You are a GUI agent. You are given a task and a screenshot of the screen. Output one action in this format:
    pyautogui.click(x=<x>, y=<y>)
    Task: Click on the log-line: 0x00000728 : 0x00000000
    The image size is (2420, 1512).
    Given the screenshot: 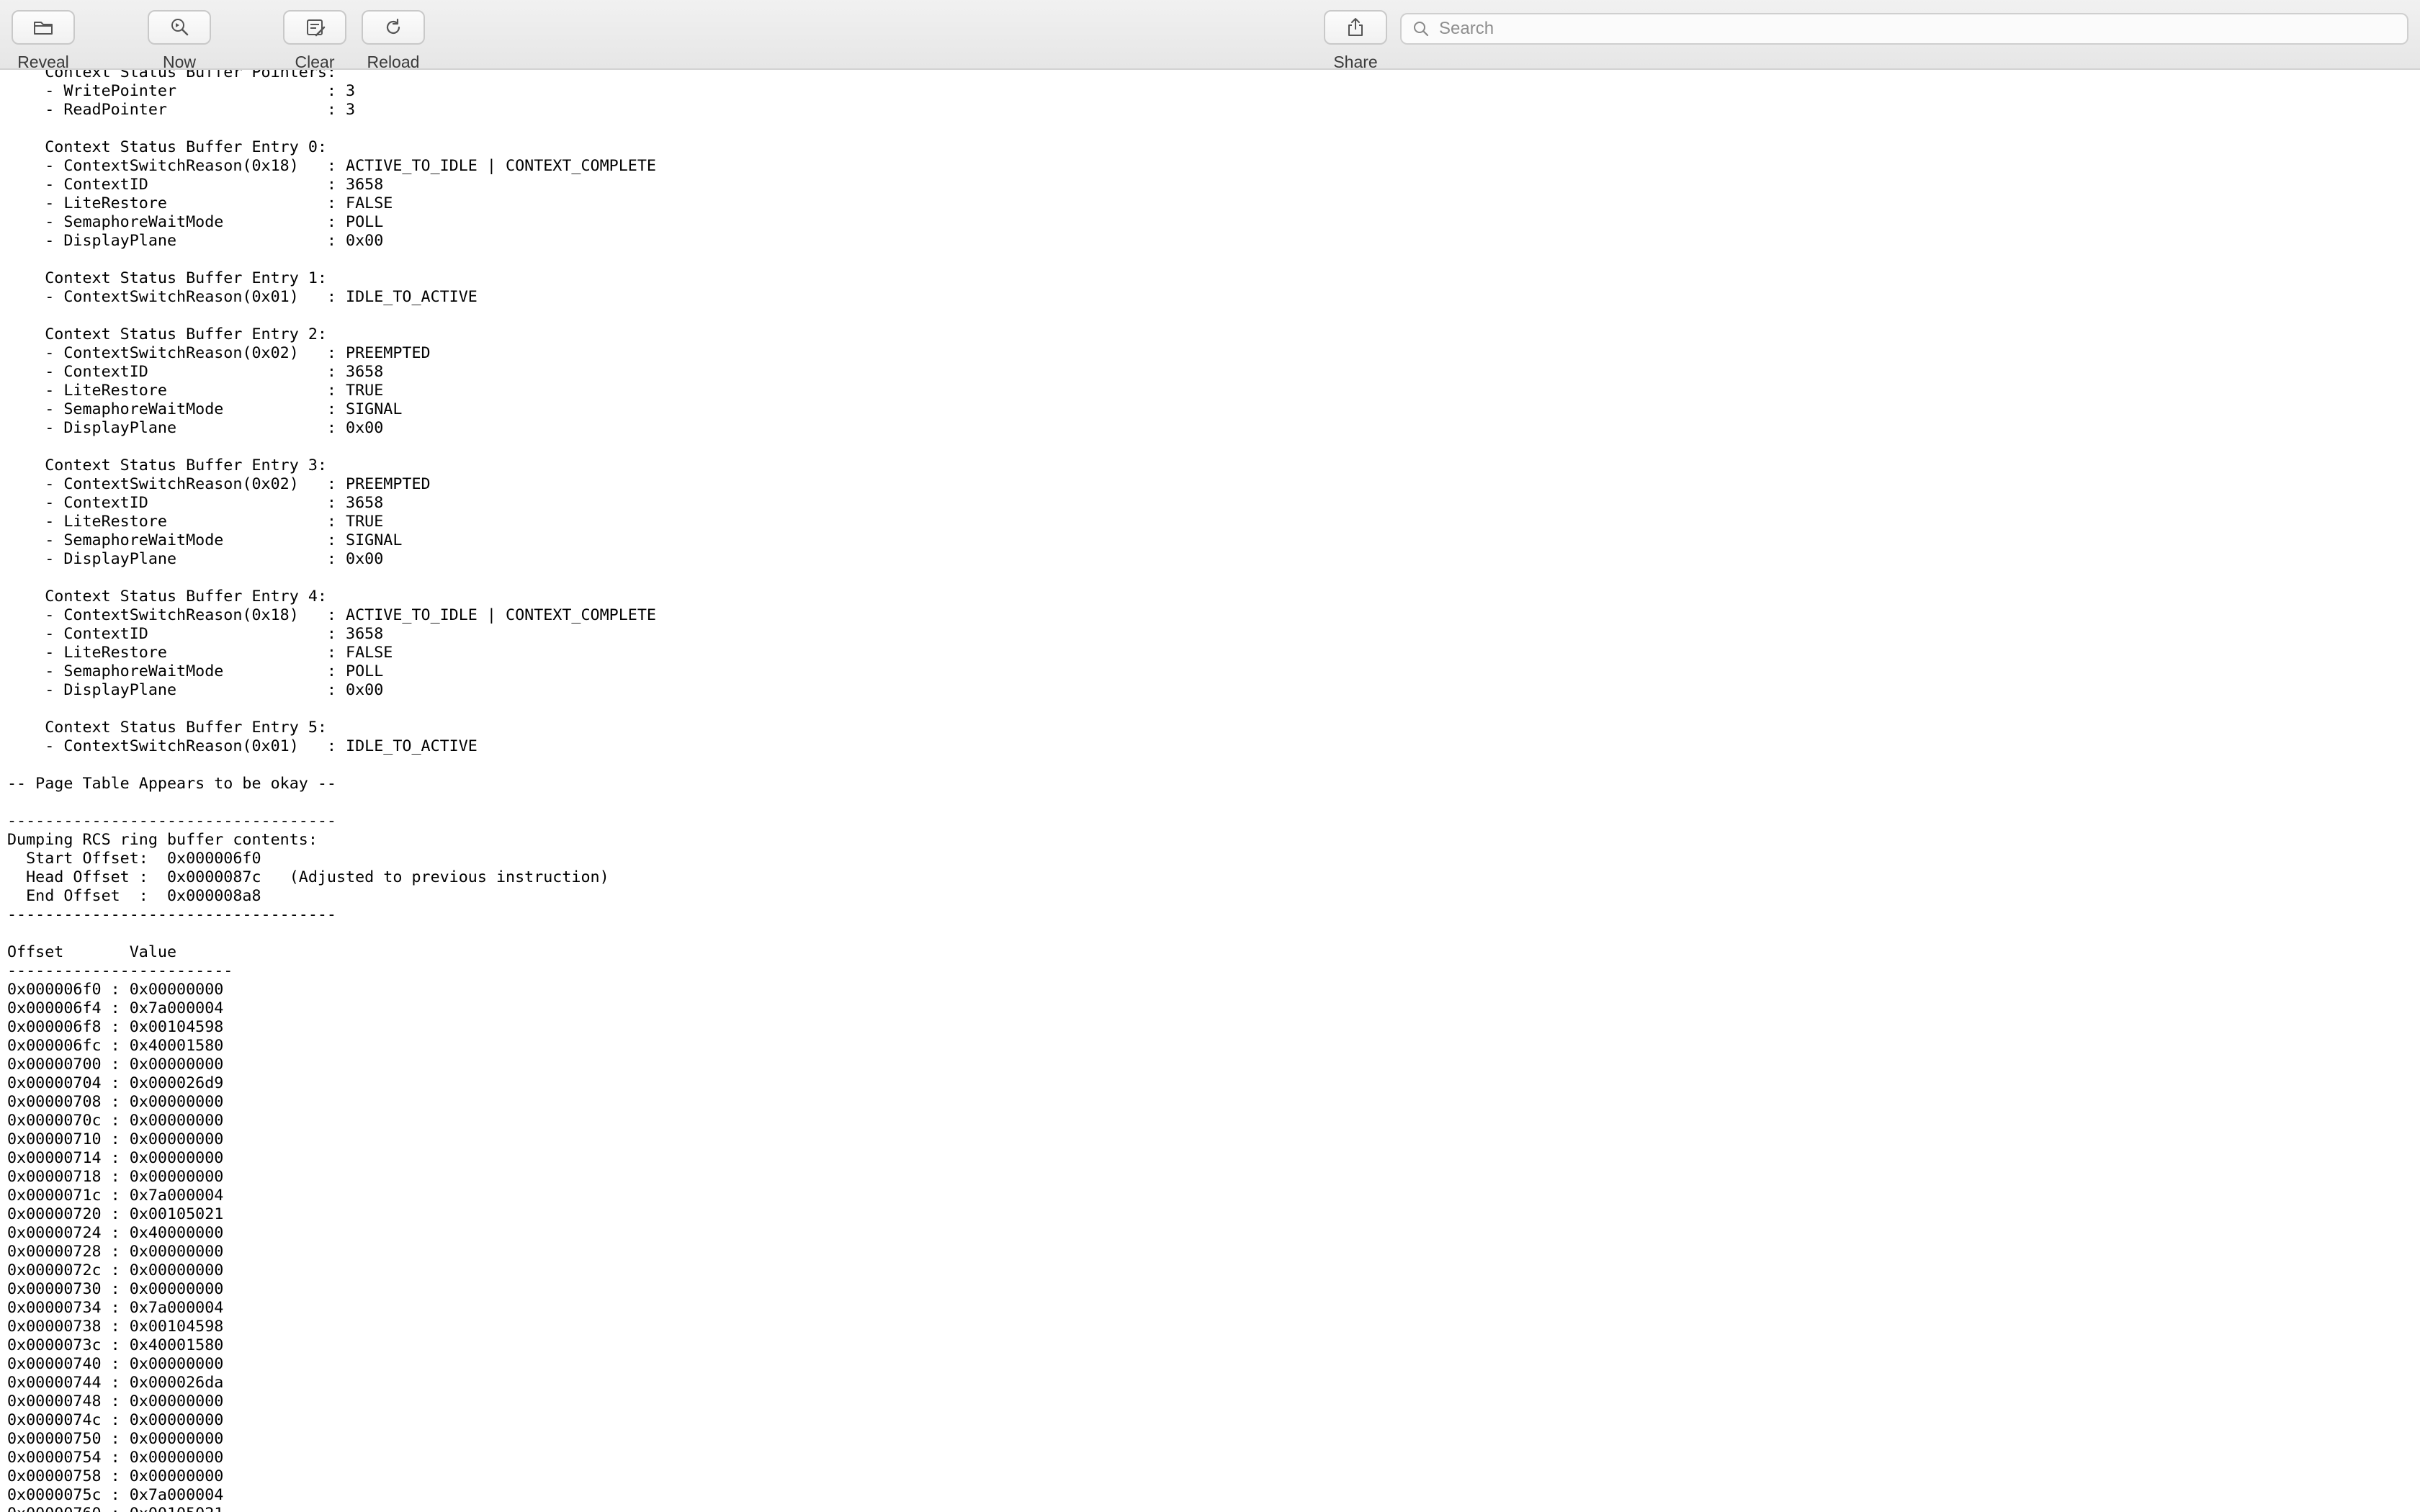 What is the action you would take?
    pyautogui.click(x=115, y=1252)
    